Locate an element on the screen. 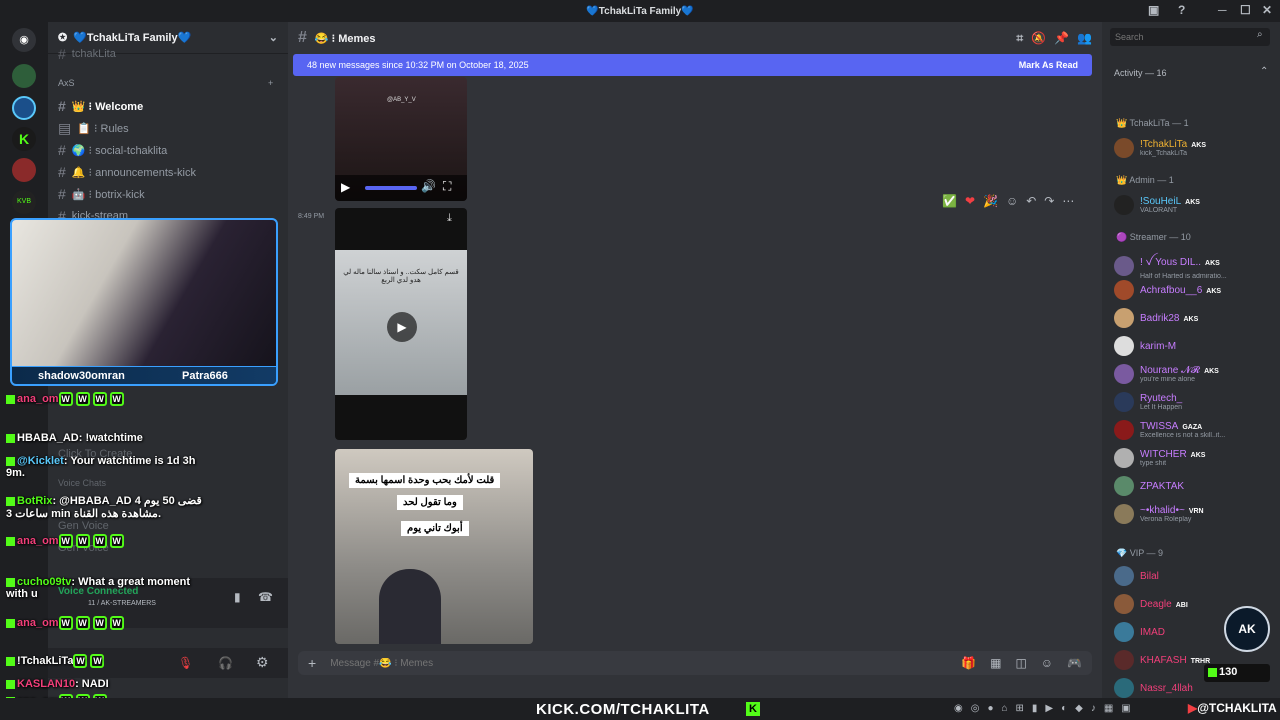  more-icon: ⋯ is located at coordinates (1068, 201).